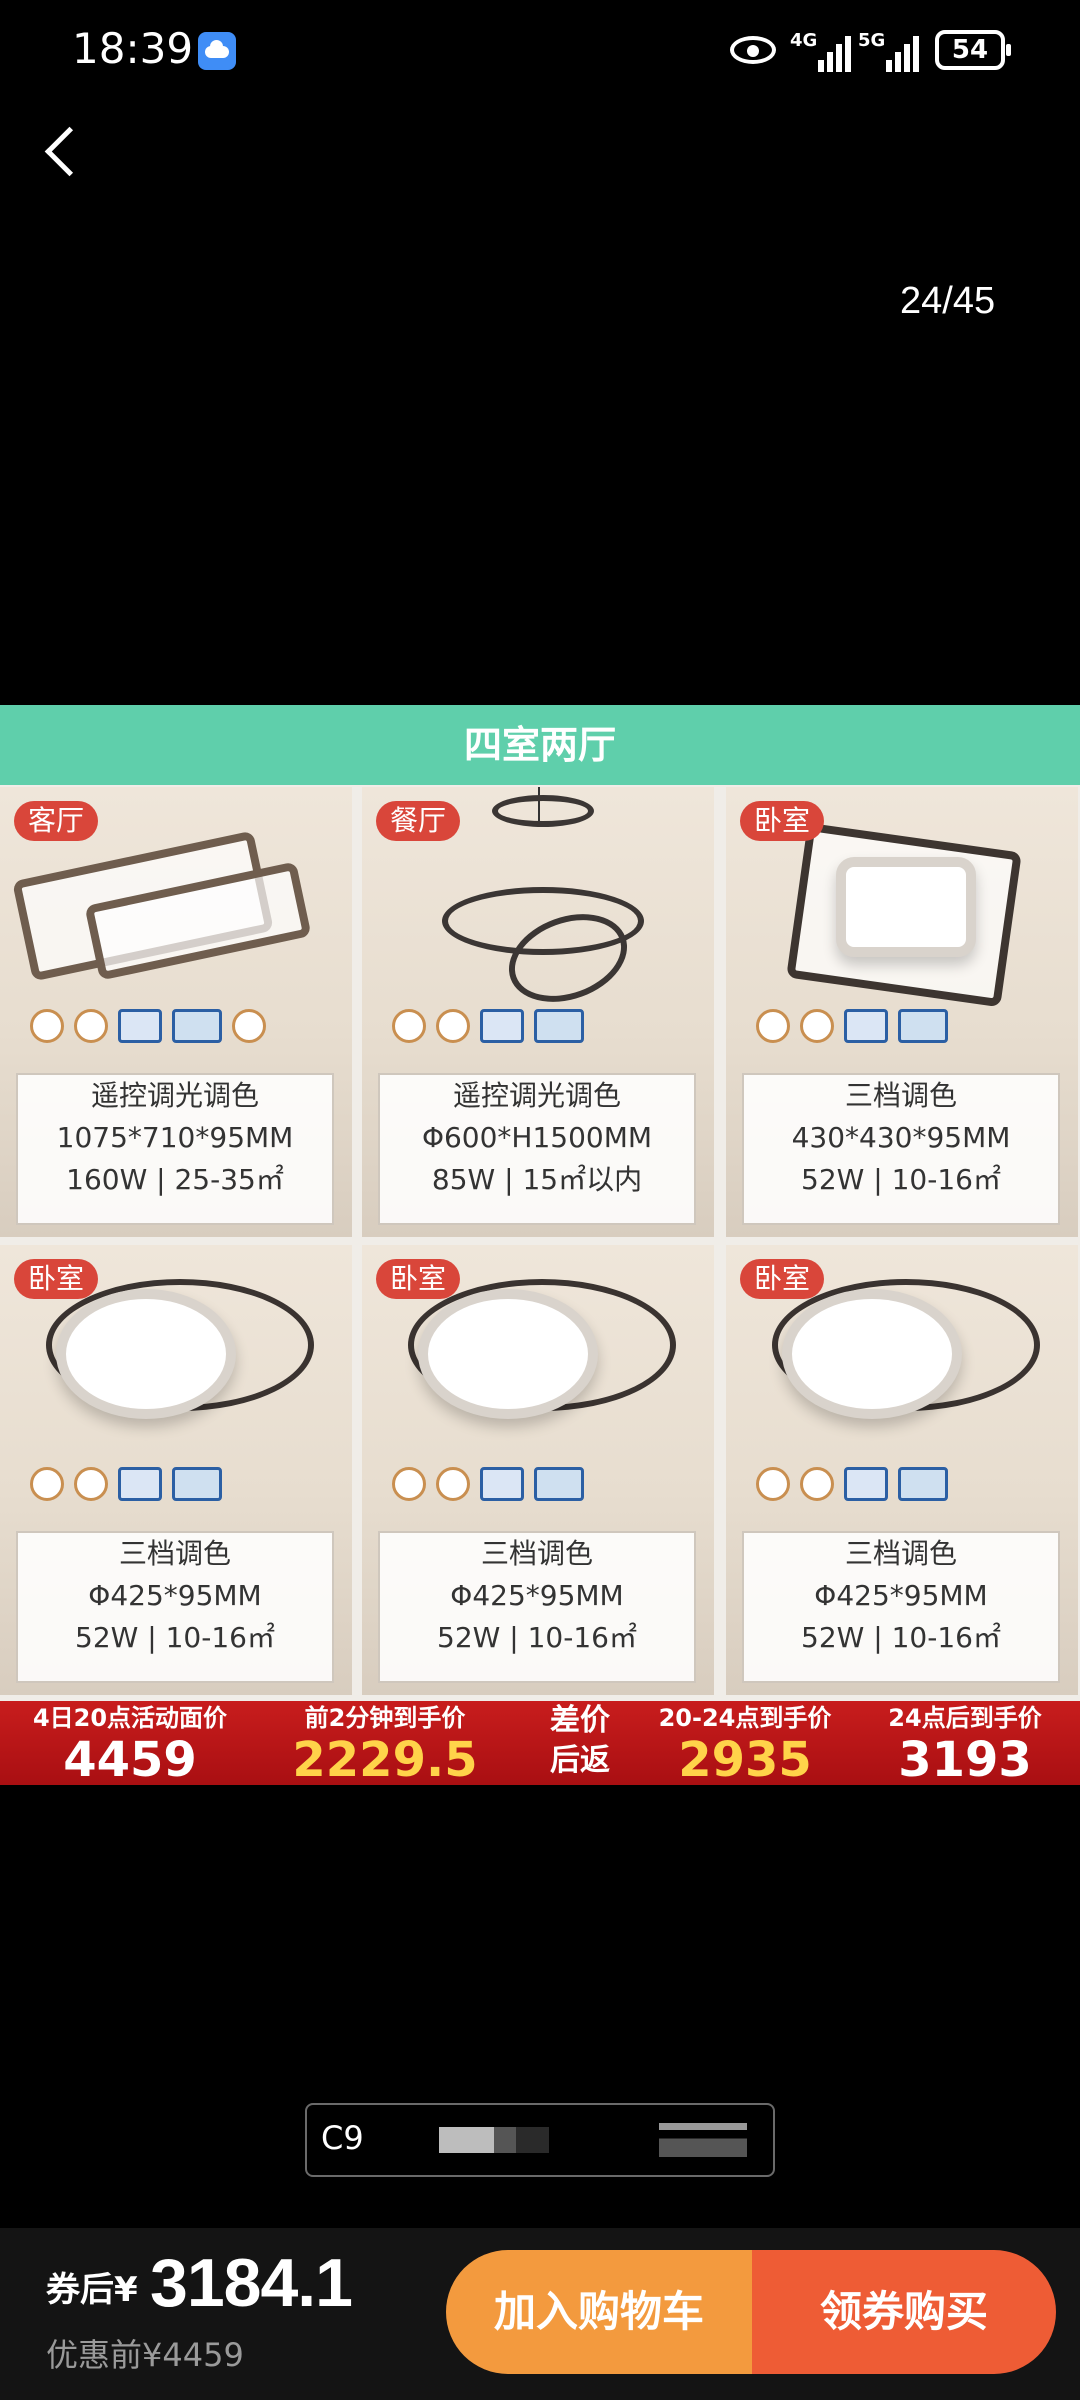  What do you see at coordinates (822, 51) in the screenshot?
I see `signal-4g-icon: 4G` at bounding box center [822, 51].